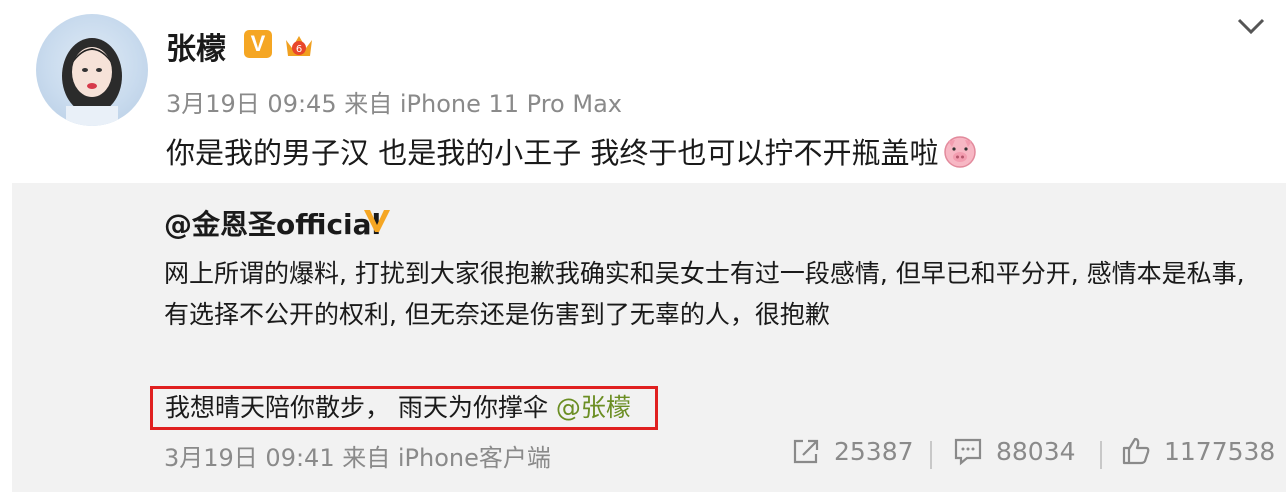  What do you see at coordinates (1251, 26) in the screenshot?
I see `chevron-down-icon` at bounding box center [1251, 26].